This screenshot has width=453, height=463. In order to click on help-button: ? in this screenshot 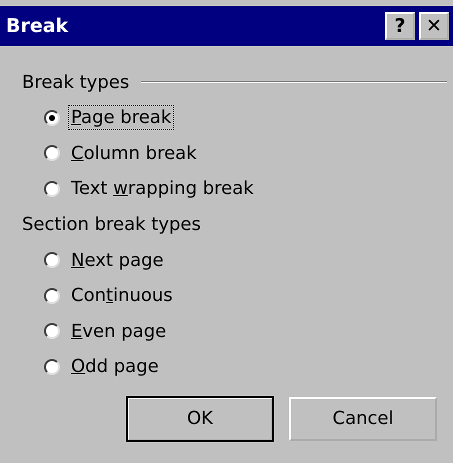, I will do `click(400, 26)`.